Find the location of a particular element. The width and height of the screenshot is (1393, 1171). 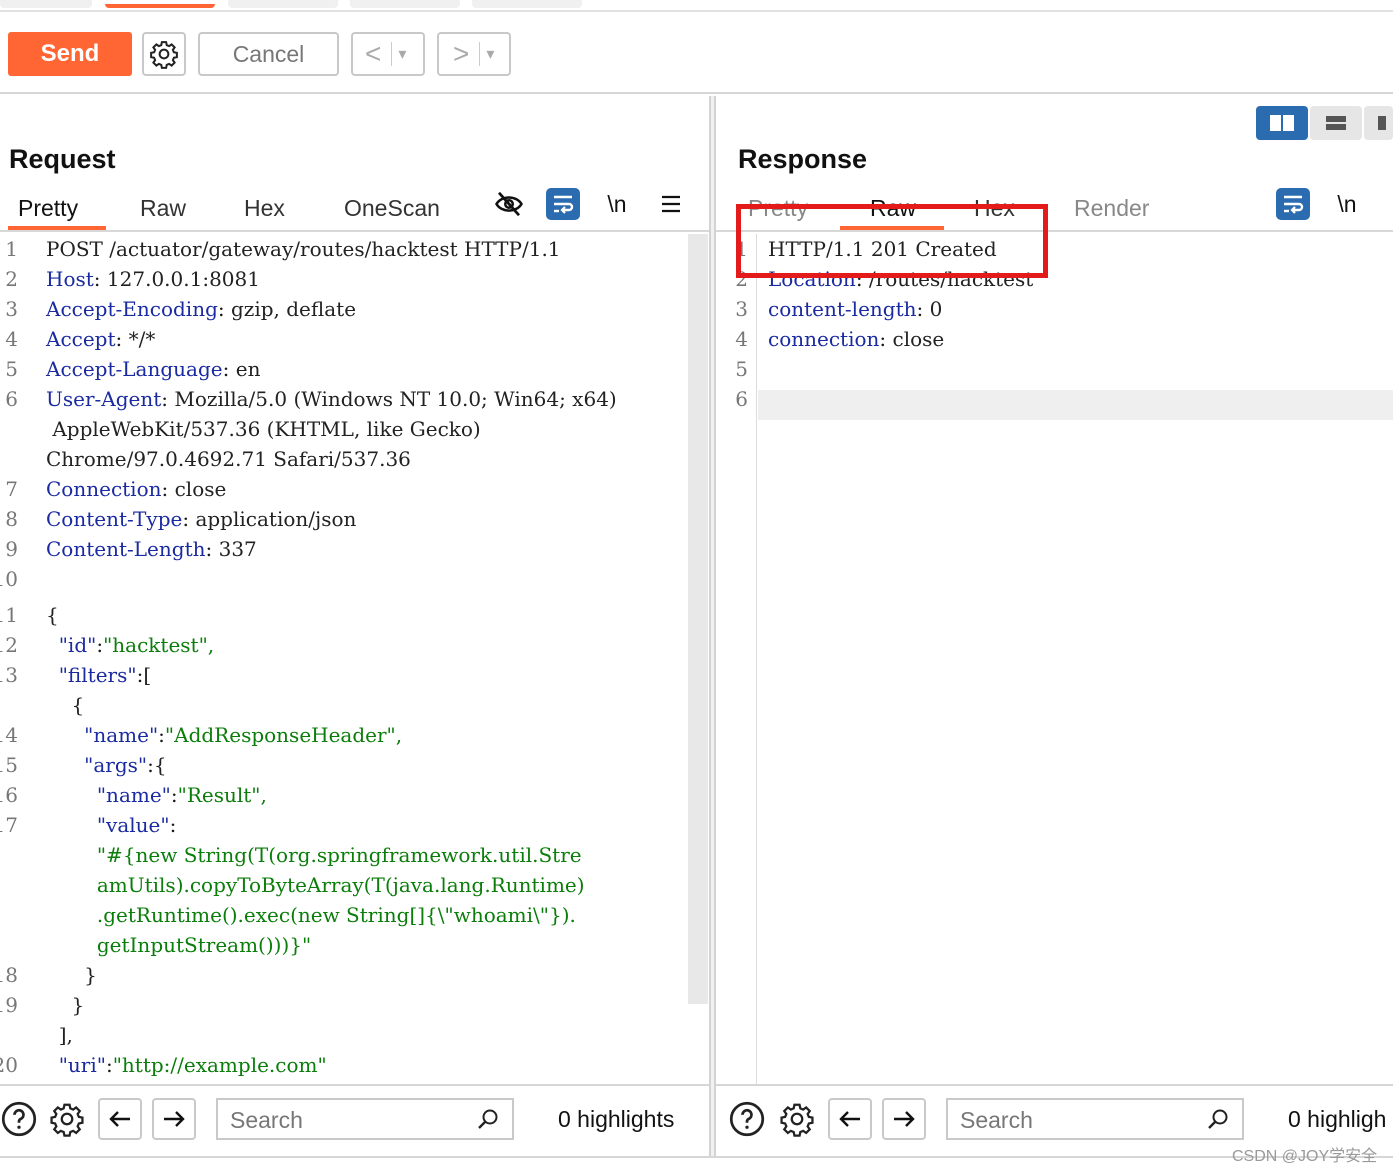

layout-side-by-side-button is located at coordinates (1282, 123).